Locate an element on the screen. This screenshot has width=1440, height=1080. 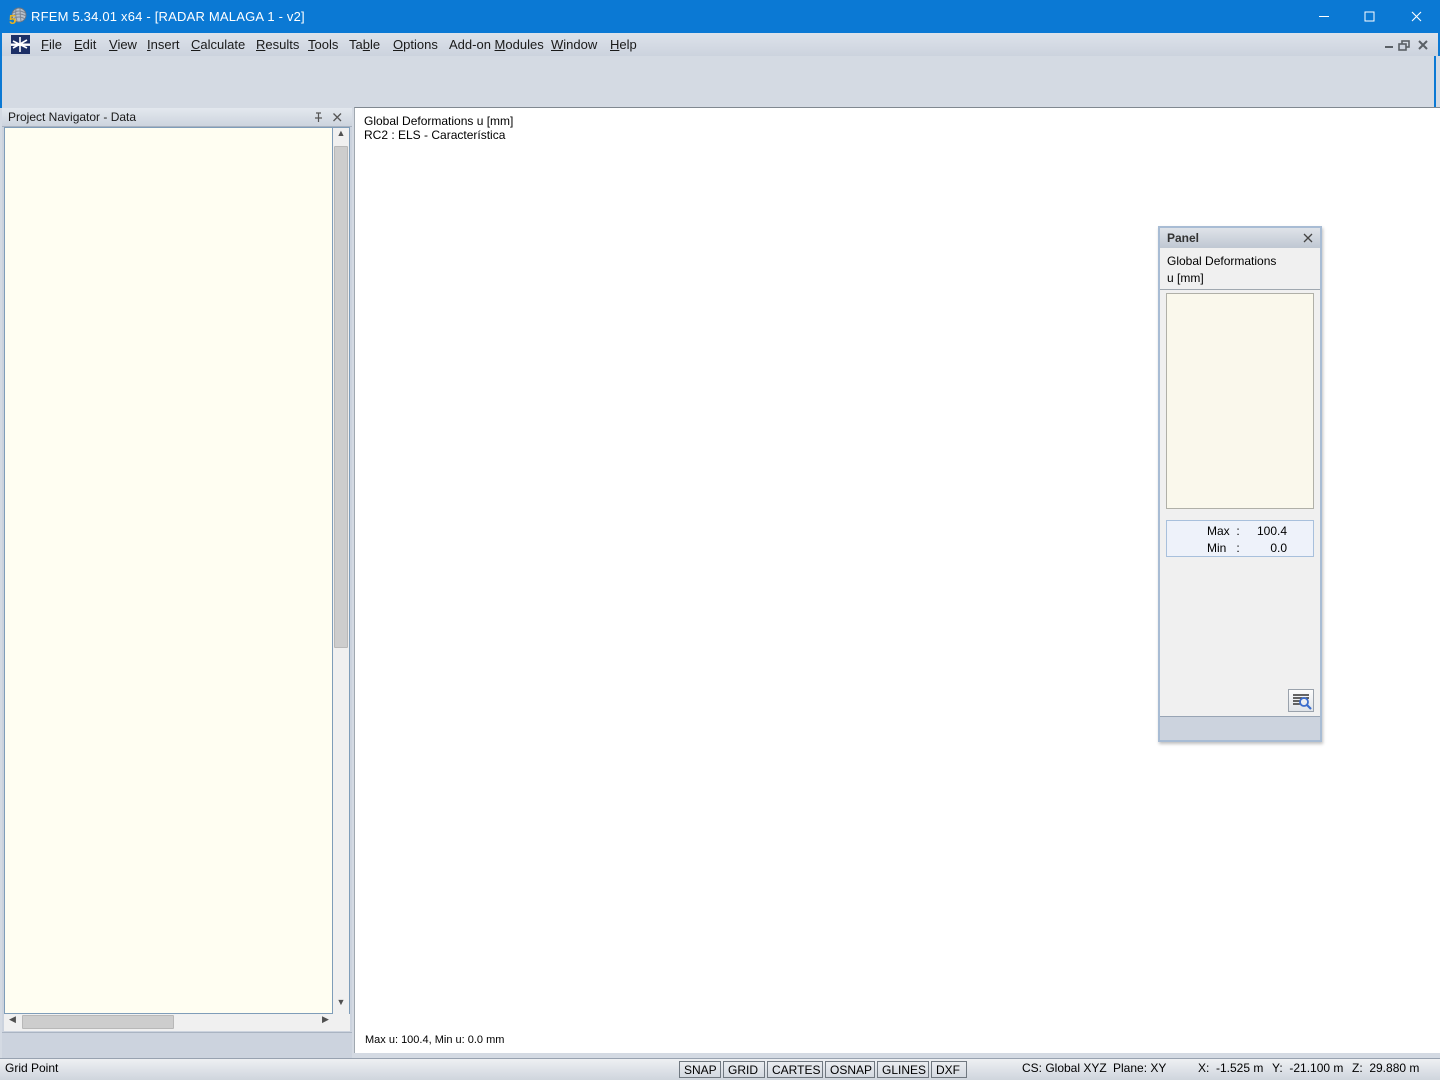
svg-text: 5 is located at coordinates (12, 19).